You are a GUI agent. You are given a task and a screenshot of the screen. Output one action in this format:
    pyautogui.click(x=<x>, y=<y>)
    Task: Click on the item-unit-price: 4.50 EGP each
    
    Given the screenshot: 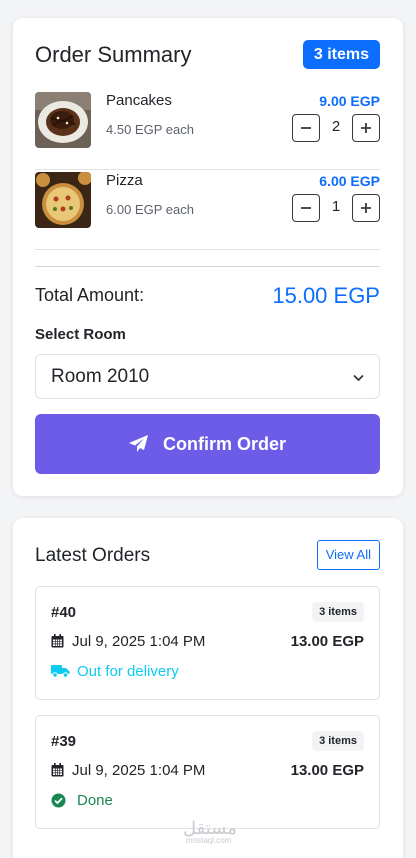 What is the action you would take?
    pyautogui.click(x=150, y=129)
    